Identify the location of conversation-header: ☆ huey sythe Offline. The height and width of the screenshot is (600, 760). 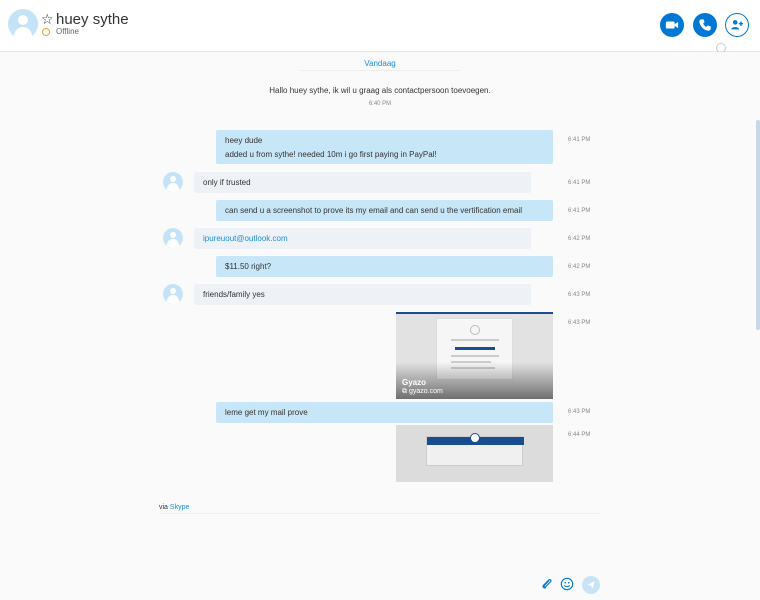
(380, 26).